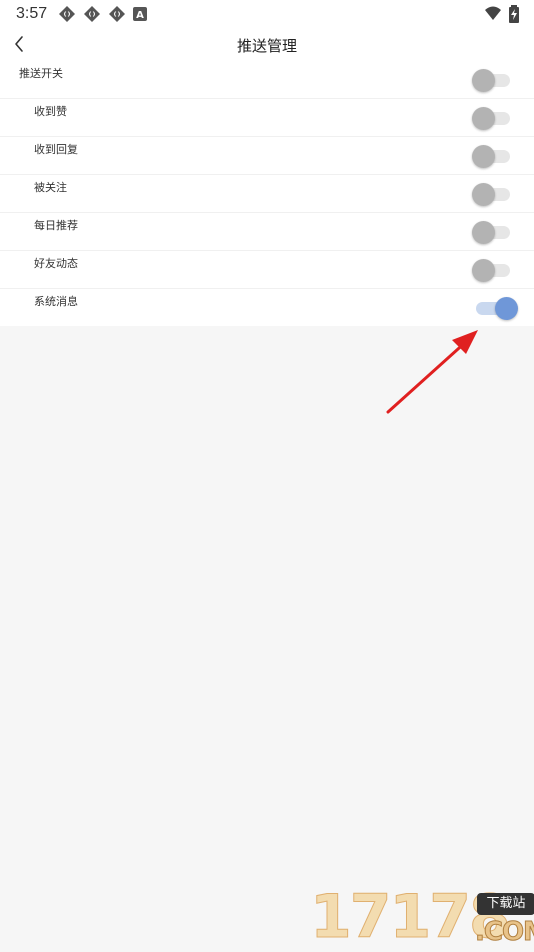 Image resolution: width=534 pixels, height=952 pixels. I want to click on setting-label: 被关注, so click(50, 187).